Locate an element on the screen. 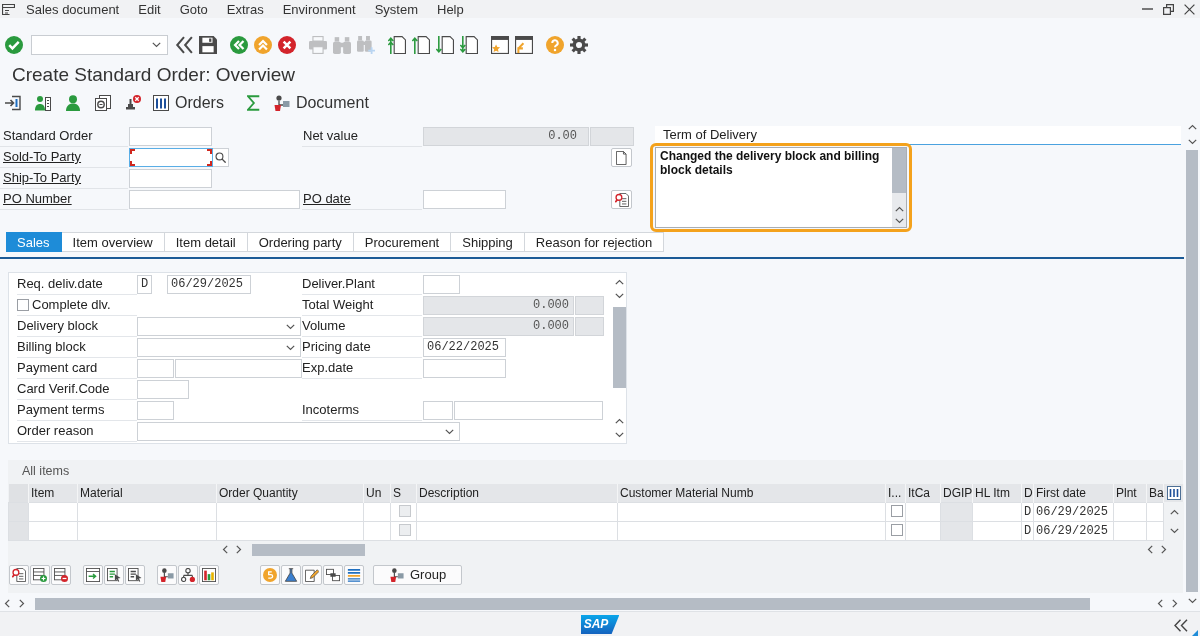  x-circle-icon is located at coordinates (287, 45).